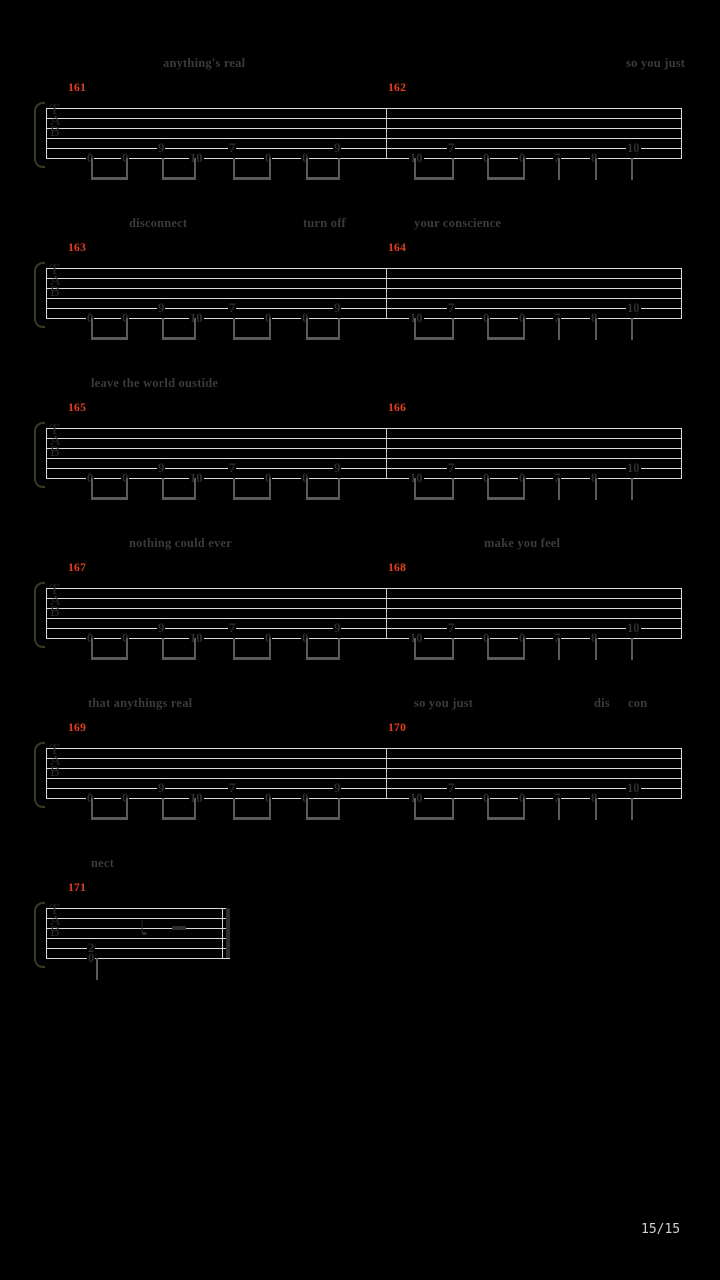 This screenshot has width=720, height=1280. Describe the element at coordinates (661, 1229) in the screenshot. I see `page-number: 15/15` at that location.